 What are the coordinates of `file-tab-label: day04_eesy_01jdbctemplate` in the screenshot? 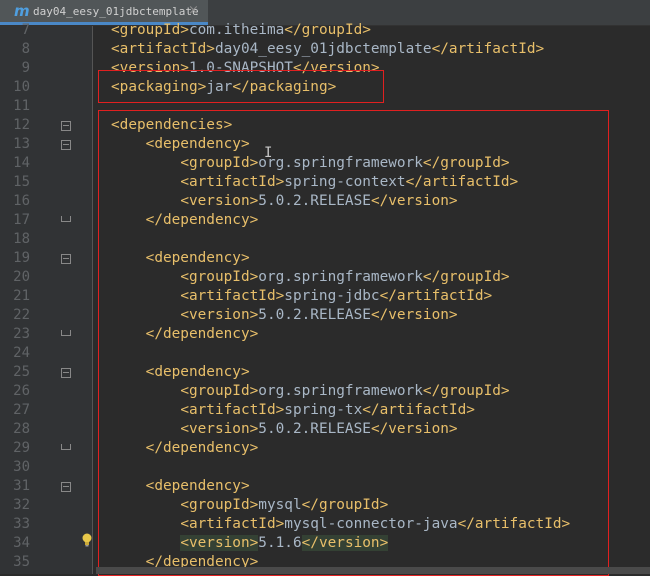 It's located at (116, 11).